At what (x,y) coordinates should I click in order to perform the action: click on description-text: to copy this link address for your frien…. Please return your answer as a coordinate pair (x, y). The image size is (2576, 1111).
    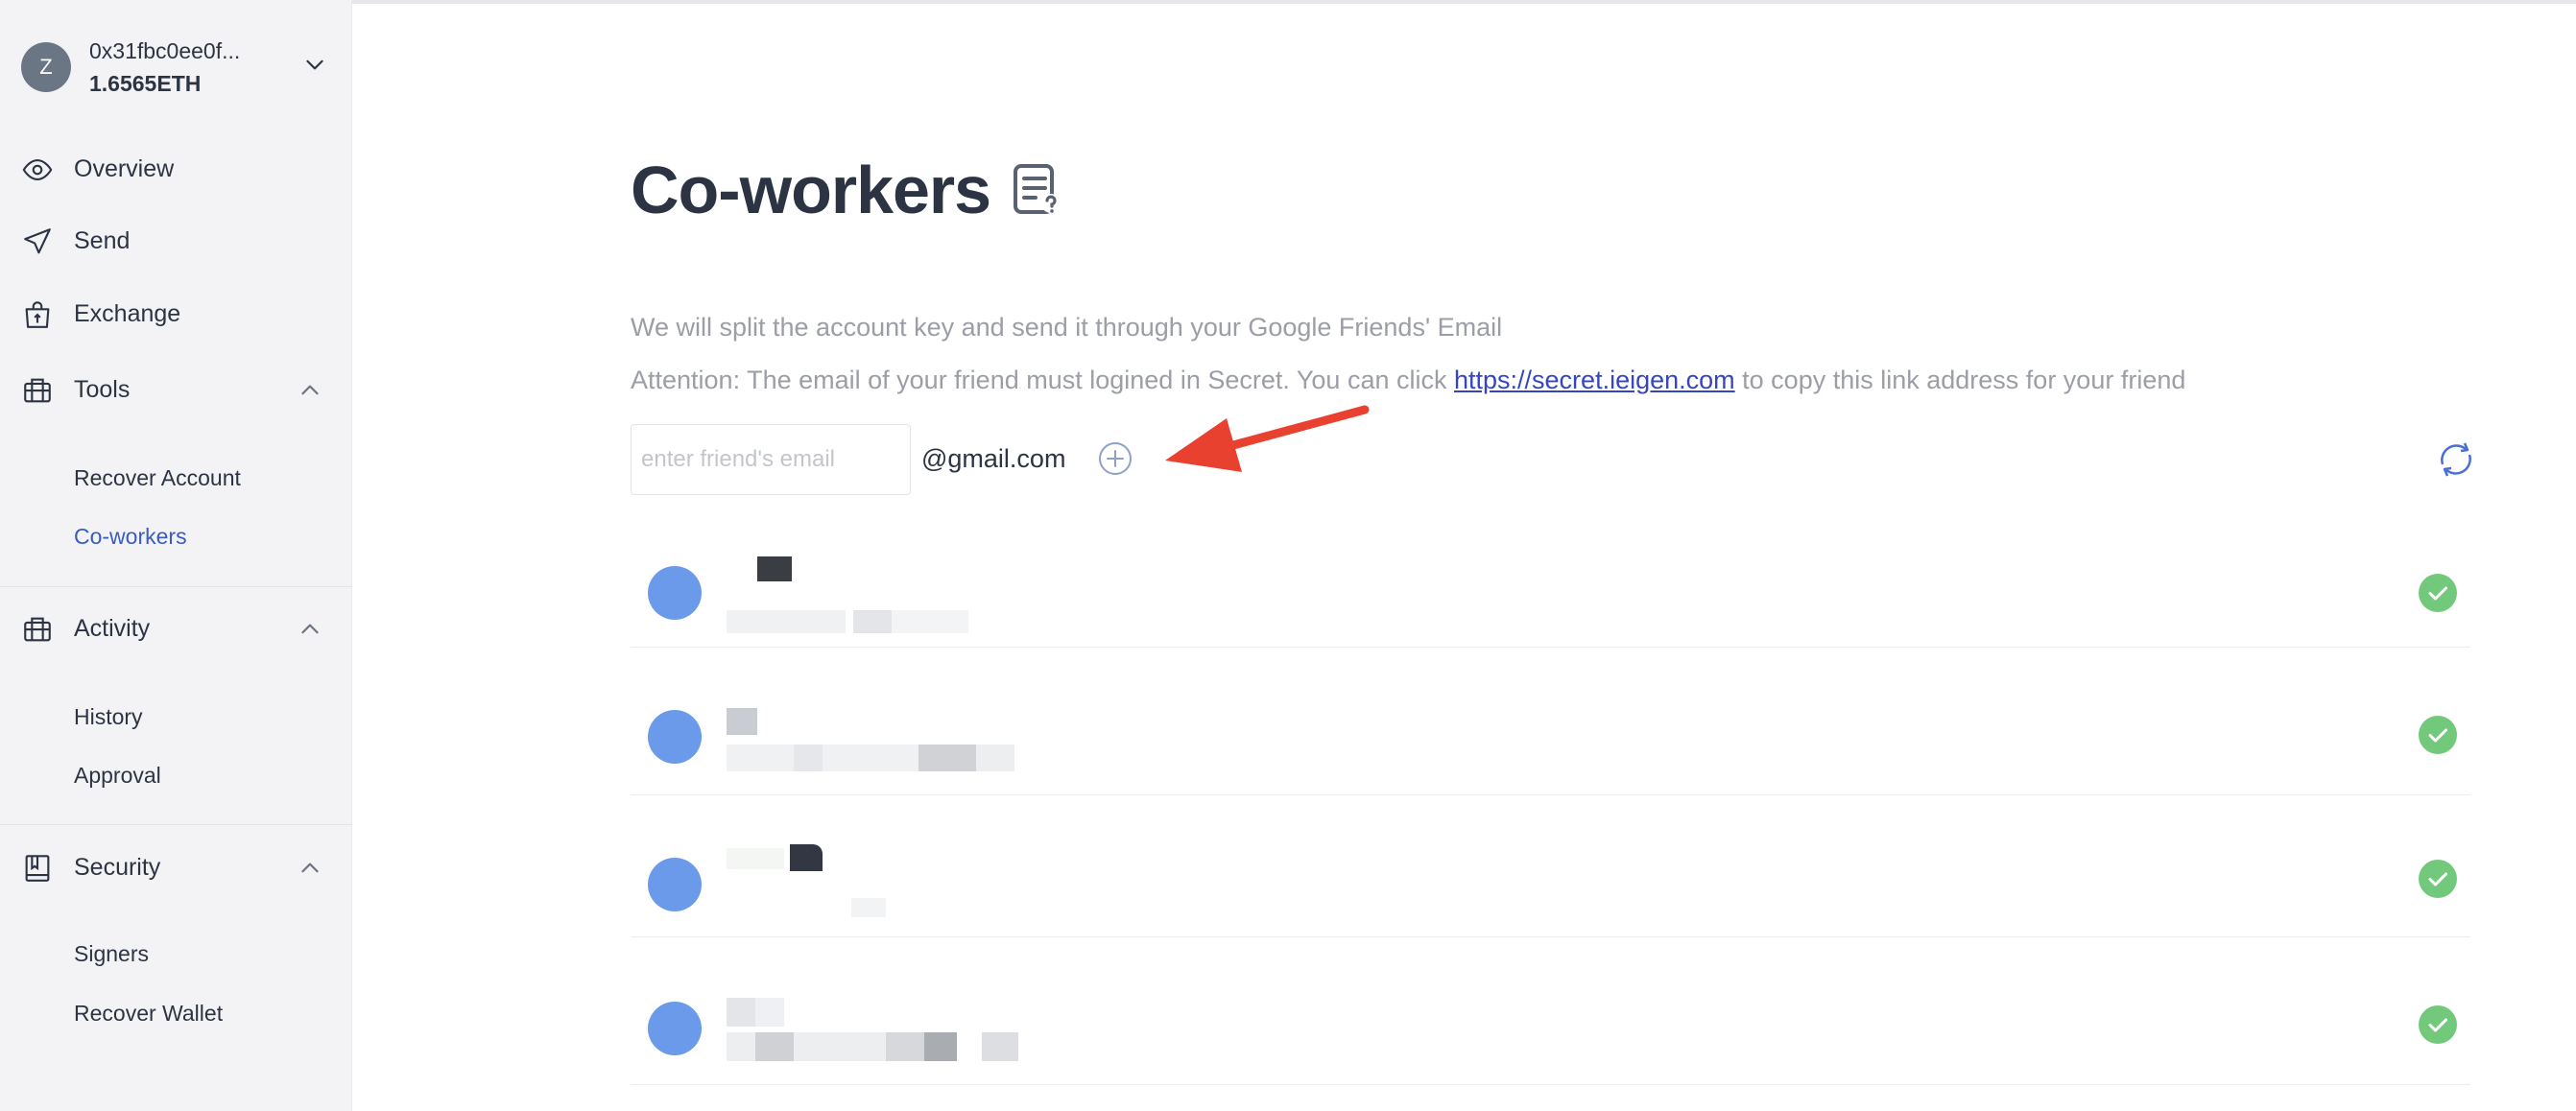
    Looking at the image, I should click on (1964, 380).